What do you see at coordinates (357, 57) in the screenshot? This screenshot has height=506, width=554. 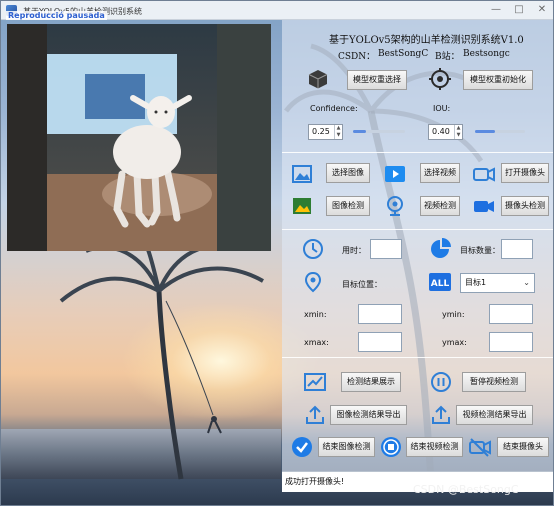 I see `csdn-label: CSDN：` at bounding box center [357, 57].